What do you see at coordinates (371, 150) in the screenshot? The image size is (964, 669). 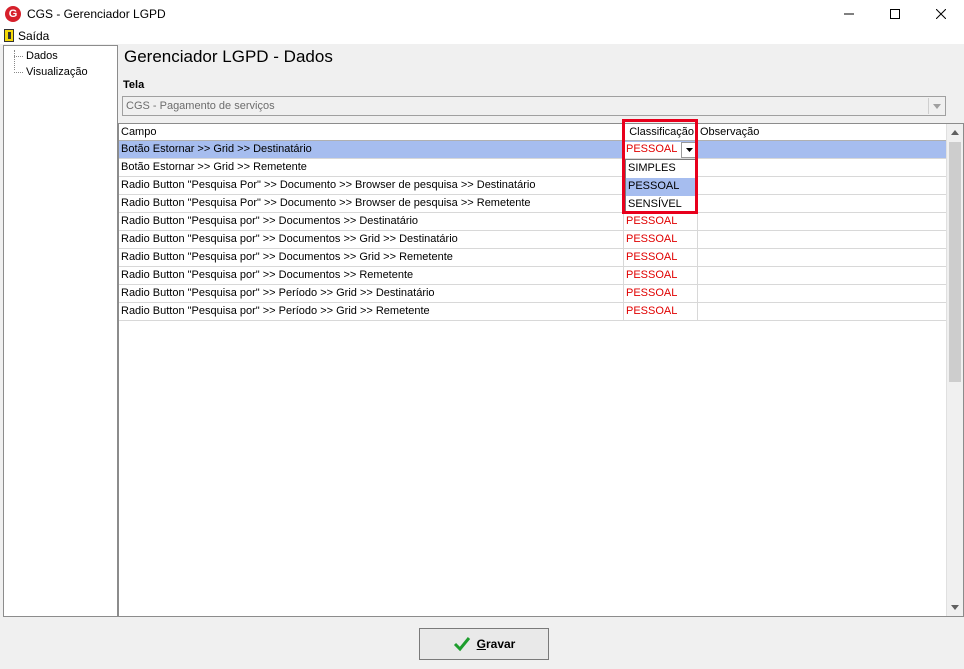 I see `cell-campo: Botão Estornar >> Grid >> Destinatário` at bounding box center [371, 150].